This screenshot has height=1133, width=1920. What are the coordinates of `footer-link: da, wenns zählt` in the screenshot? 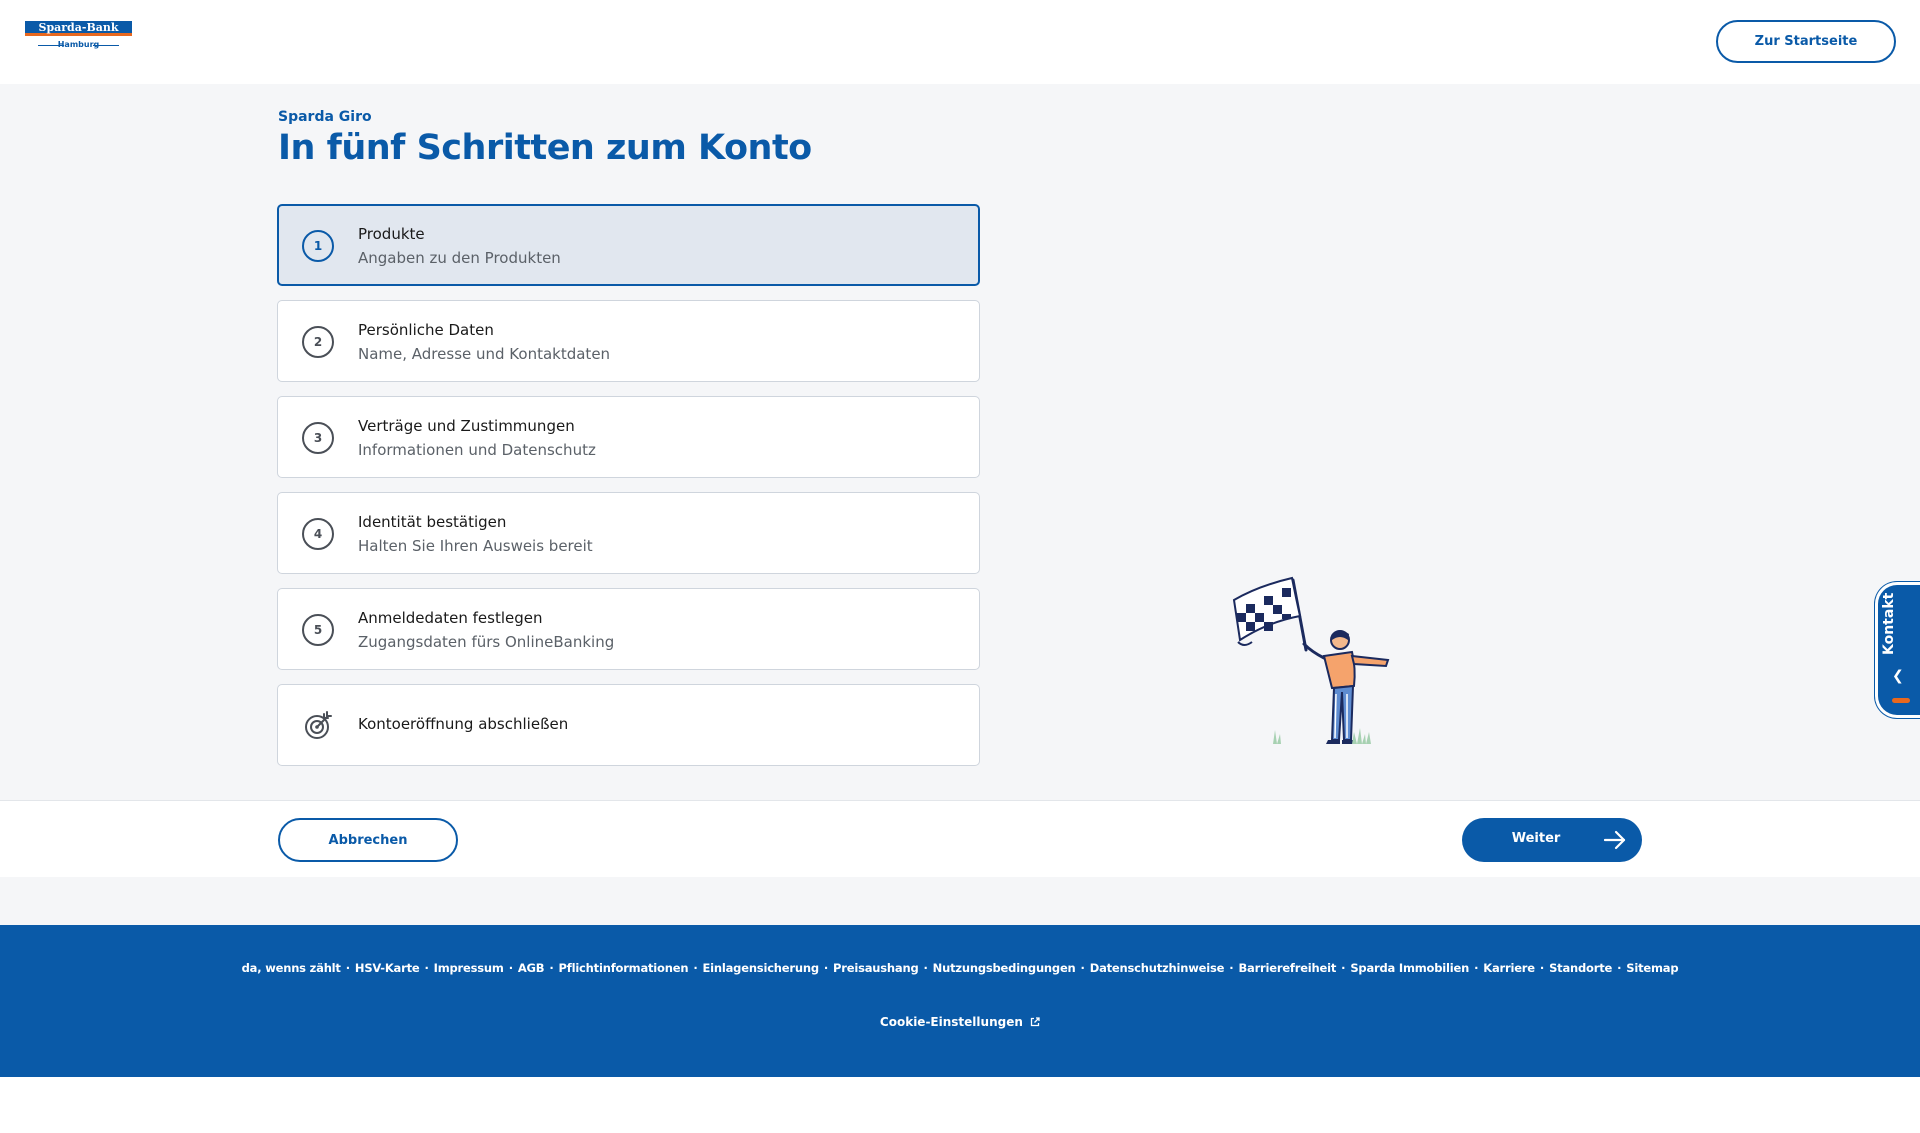 It's located at (291, 968).